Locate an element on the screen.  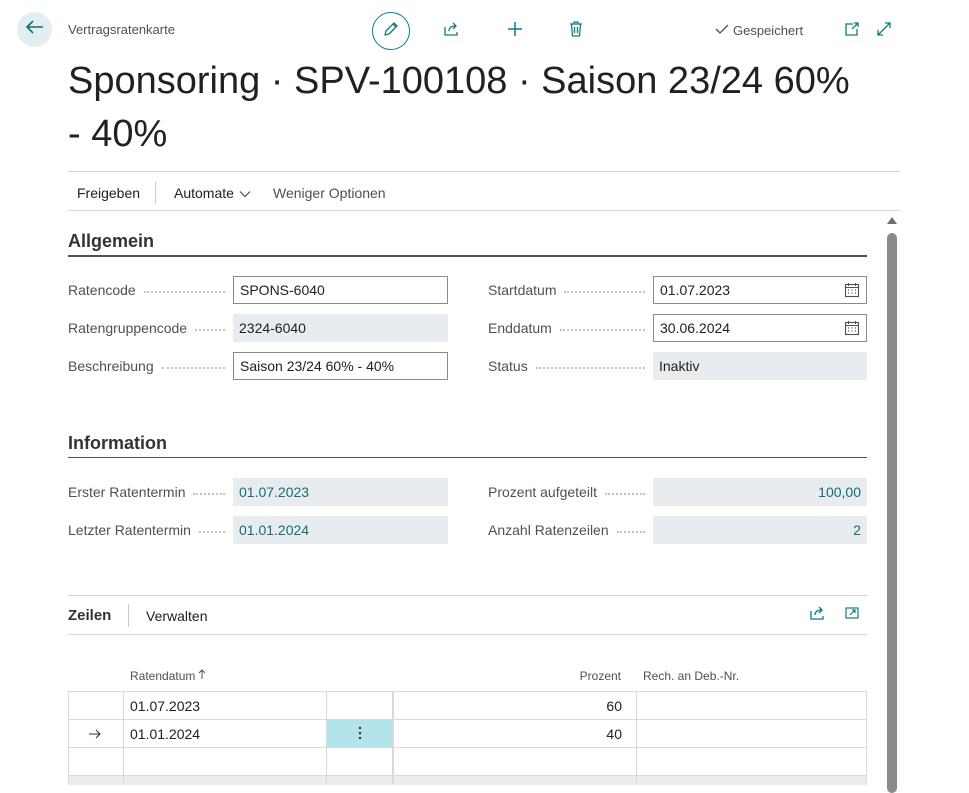
rate-group-code-label: Ratengruppencode is located at coordinates (146, 328).